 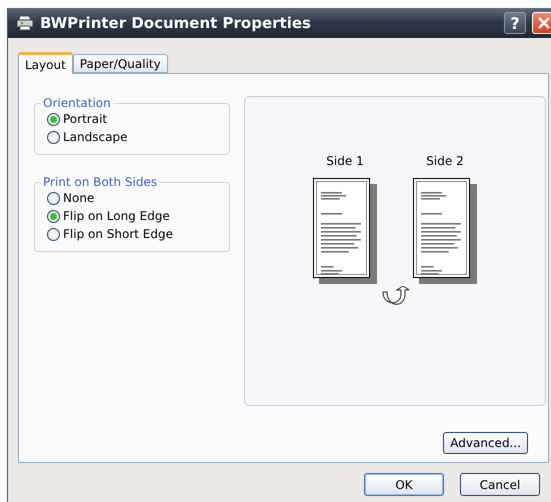 What do you see at coordinates (395, 296) in the screenshot?
I see `flip-arrow-icon` at bounding box center [395, 296].